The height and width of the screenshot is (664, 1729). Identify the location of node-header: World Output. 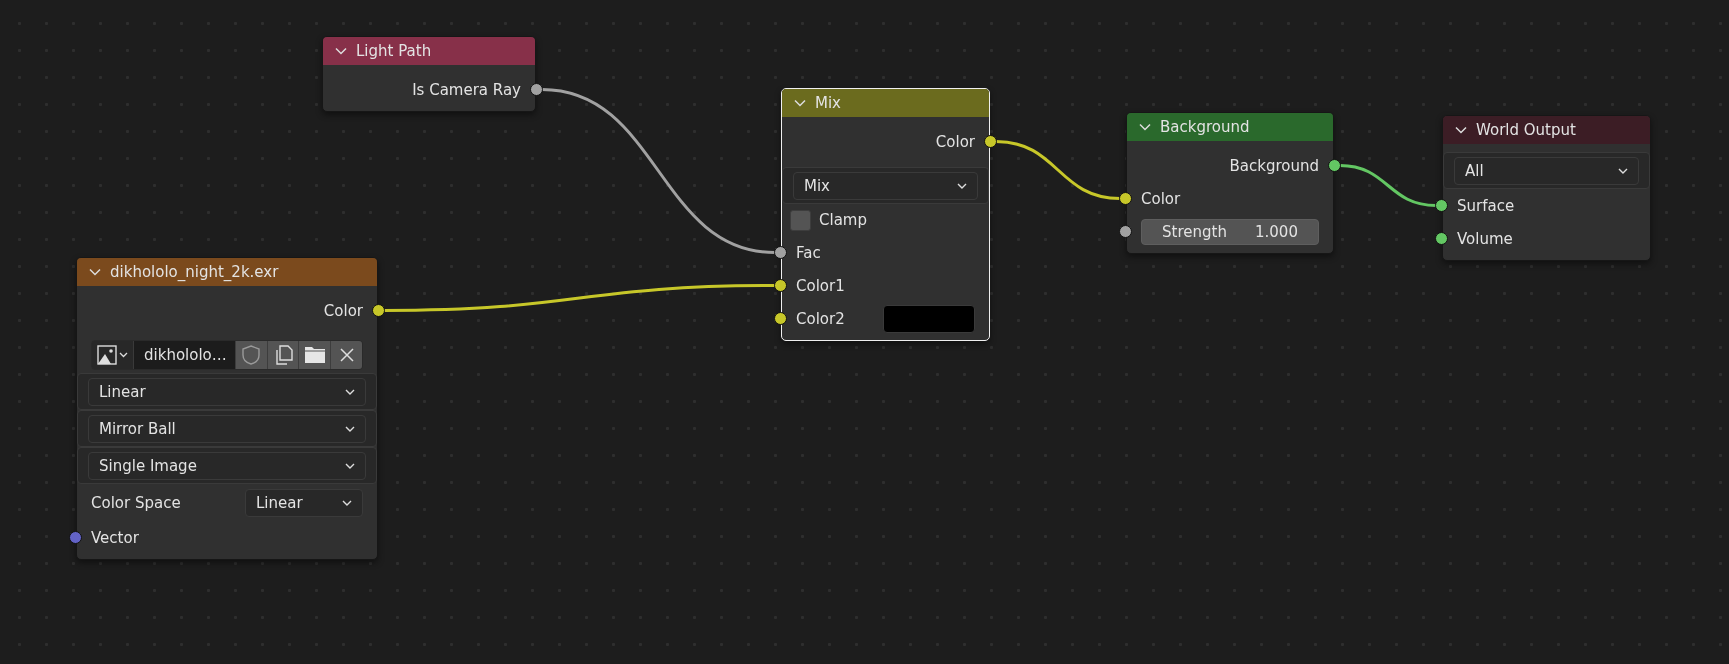
(1546, 130).